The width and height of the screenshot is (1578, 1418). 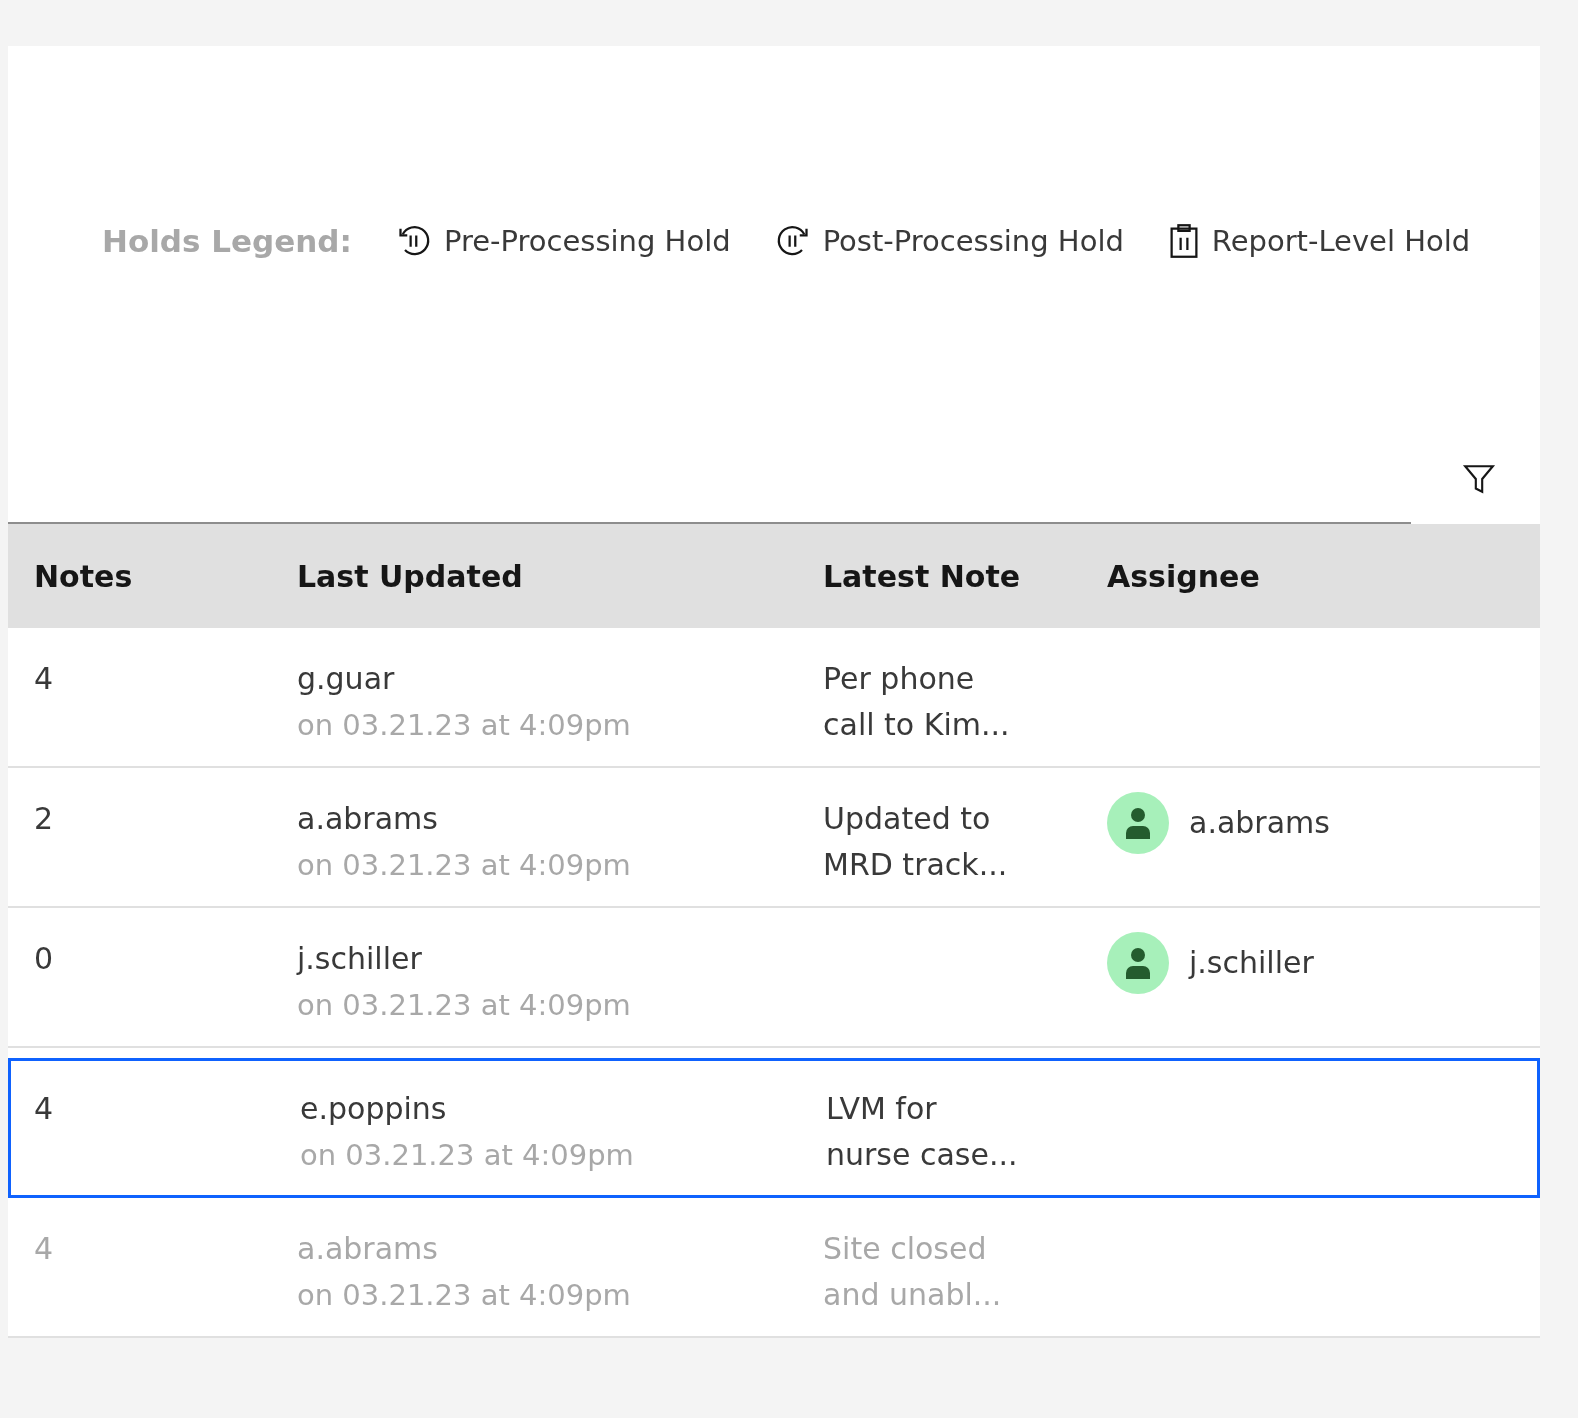 What do you see at coordinates (1341, 241) in the screenshot?
I see `legend-label: Report-Level Hold` at bounding box center [1341, 241].